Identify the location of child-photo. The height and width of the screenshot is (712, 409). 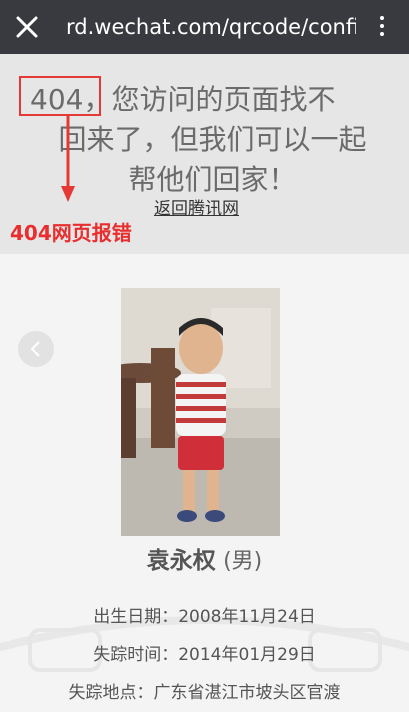
(200, 412).